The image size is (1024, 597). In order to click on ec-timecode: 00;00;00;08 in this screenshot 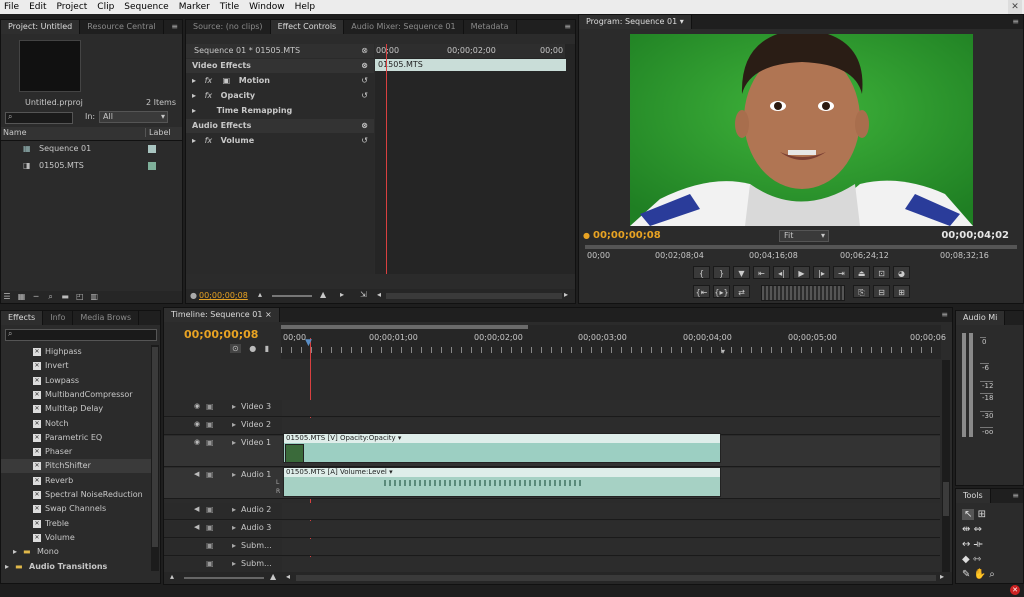, I will do `click(223, 295)`.